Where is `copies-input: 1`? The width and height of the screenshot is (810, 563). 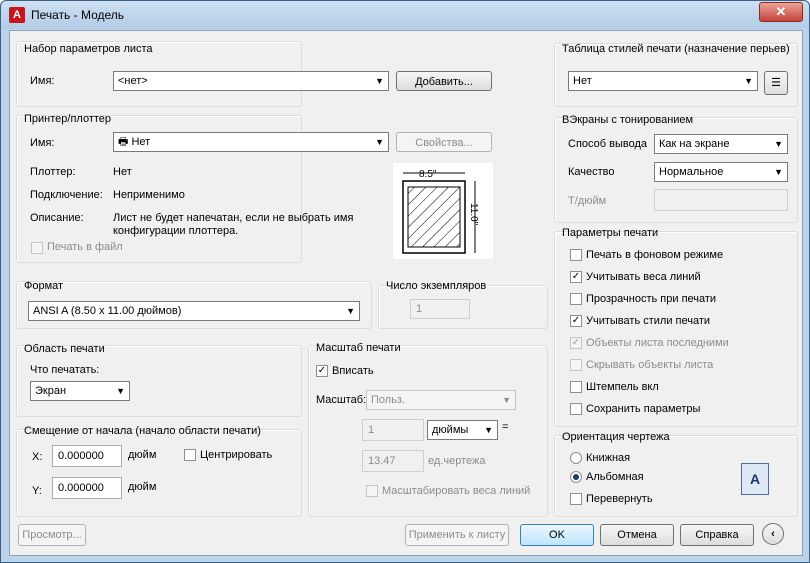
copies-input: 1 is located at coordinates (440, 309).